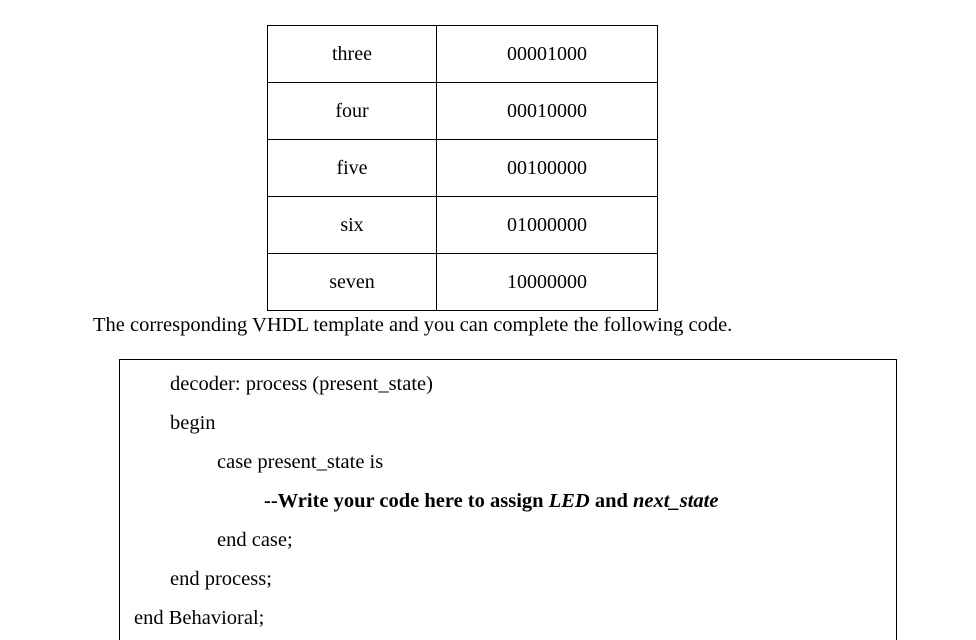  Describe the element at coordinates (352, 225) in the screenshot. I see `state-name-cell: six` at that location.